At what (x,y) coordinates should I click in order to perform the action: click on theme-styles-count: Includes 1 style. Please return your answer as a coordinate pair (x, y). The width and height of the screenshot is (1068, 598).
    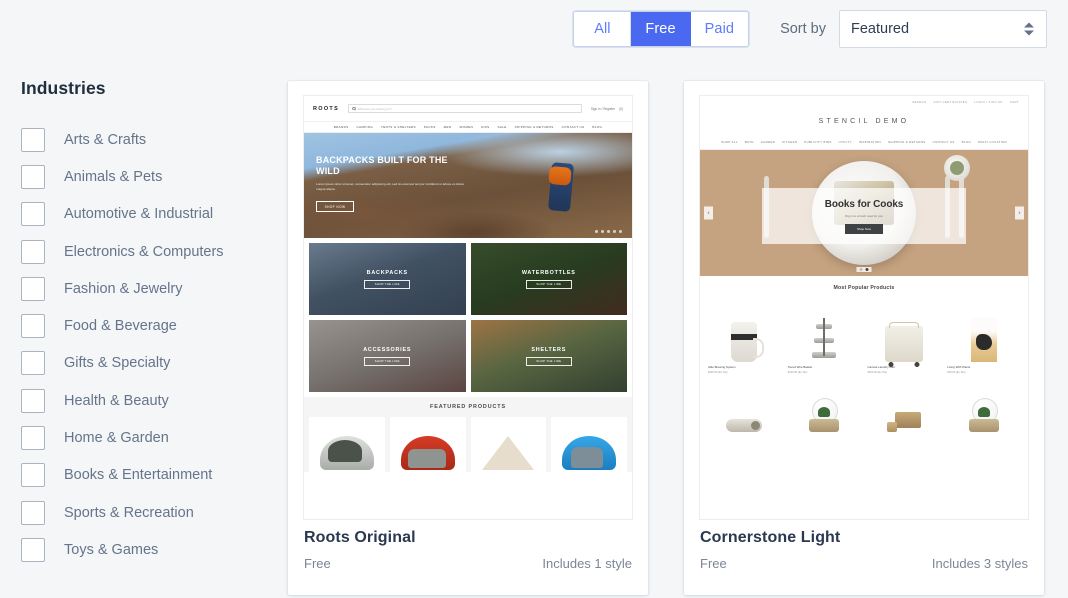
    Looking at the image, I should click on (587, 563).